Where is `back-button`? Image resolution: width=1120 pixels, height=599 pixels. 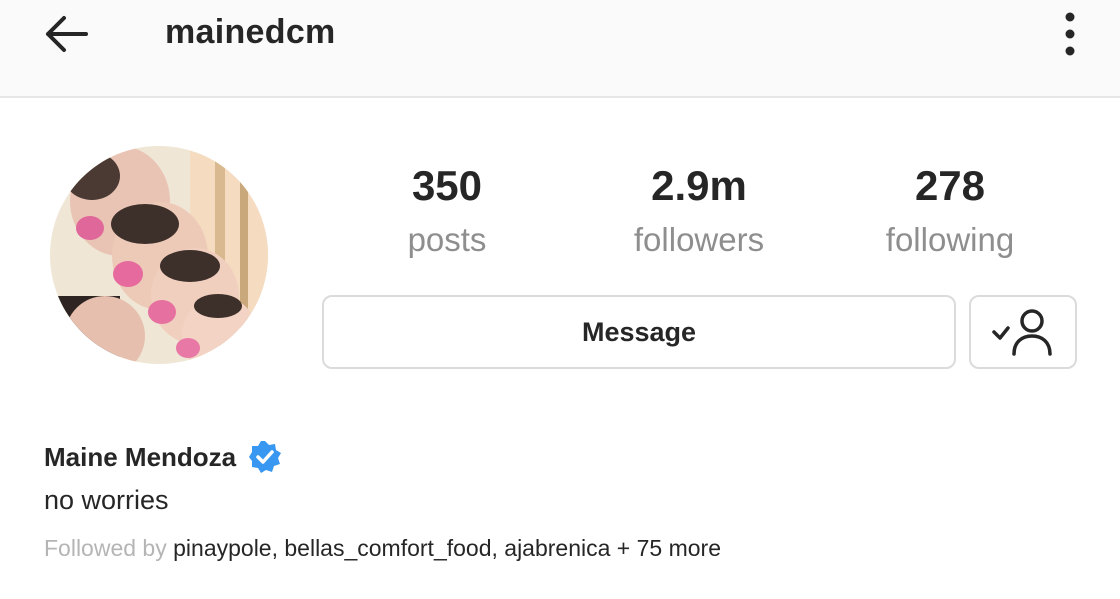
back-button is located at coordinates (66, 34).